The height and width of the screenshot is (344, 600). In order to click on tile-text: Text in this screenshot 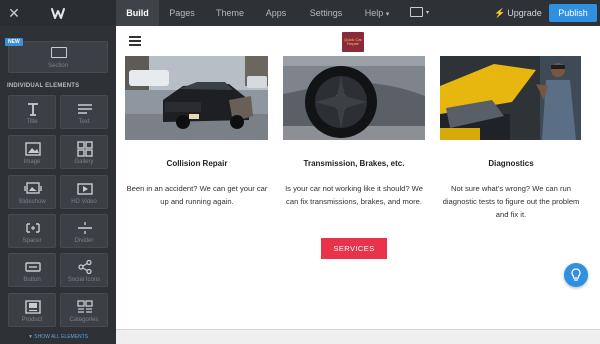, I will do `click(84, 112)`.